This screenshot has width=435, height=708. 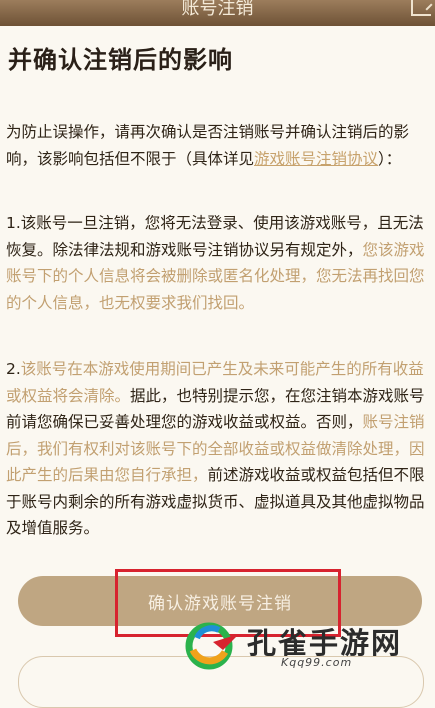 What do you see at coordinates (421, 8) in the screenshot?
I see `square-corner-icon` at bounding box center [421, 8].